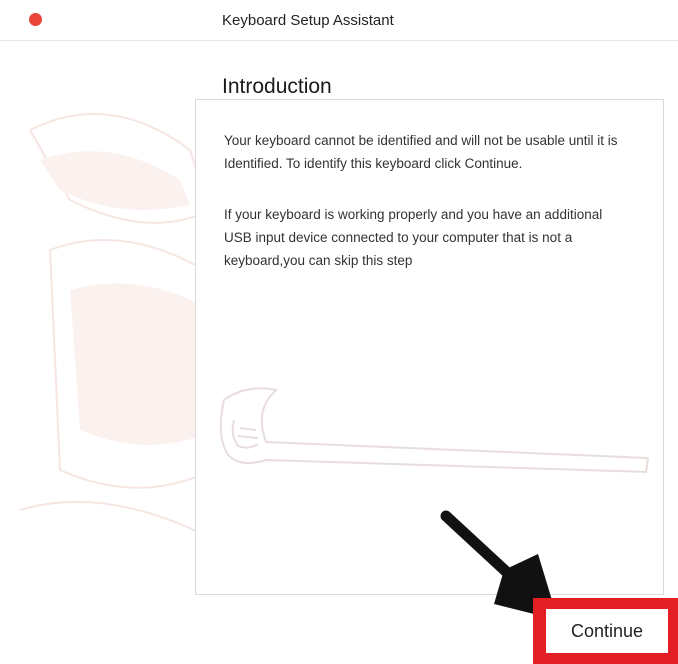 Image resolution: width=678 pixels, height=664 pixels. I want to click on page-heading: Introduction, so click(277, 86).